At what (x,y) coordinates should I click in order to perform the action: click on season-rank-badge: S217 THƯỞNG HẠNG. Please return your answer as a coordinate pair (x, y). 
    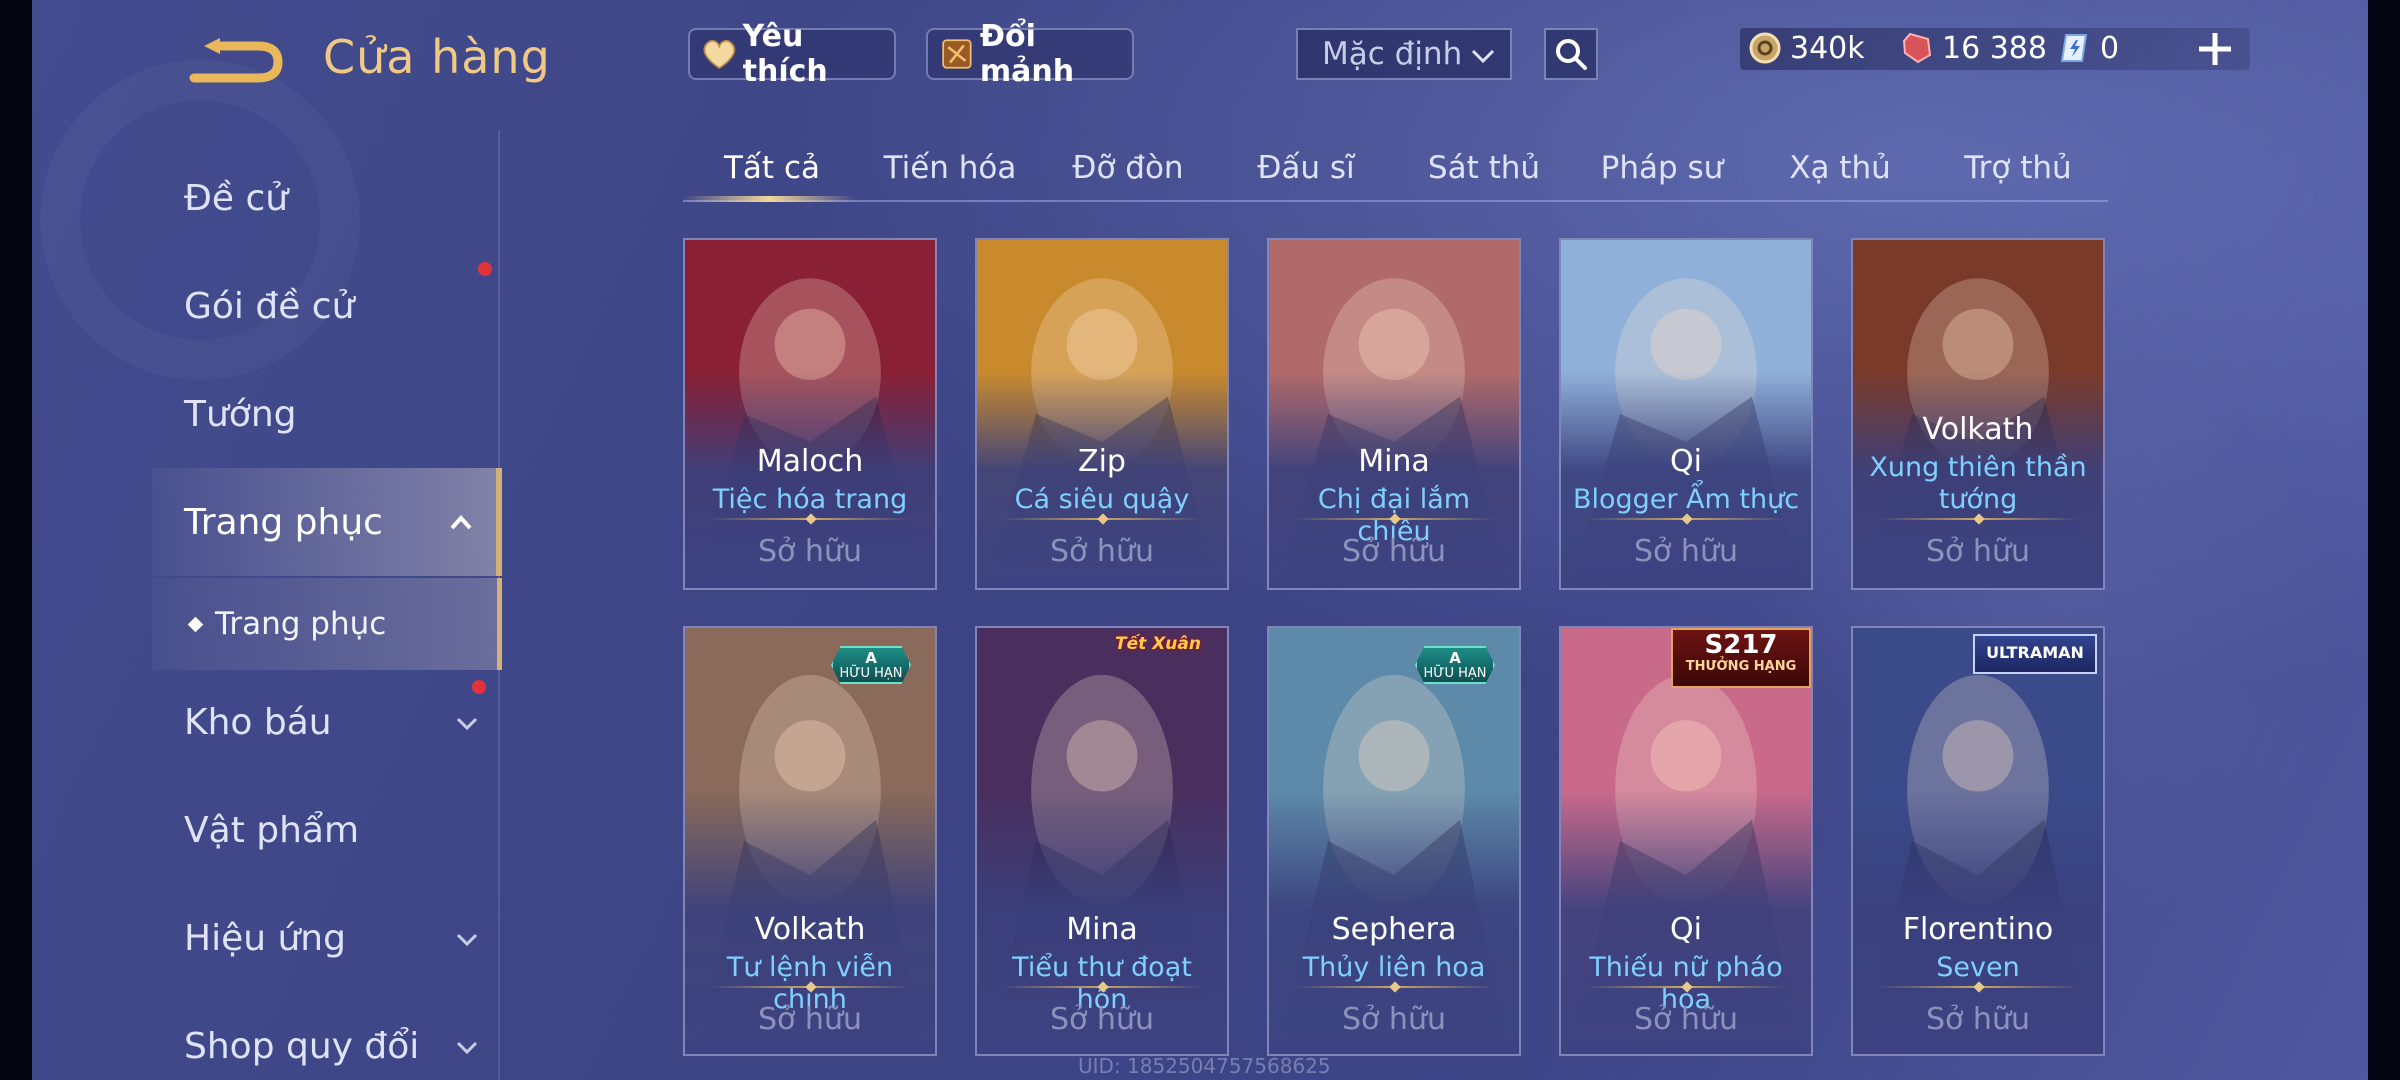
    Looking at the image, I should click on (1741, 658).